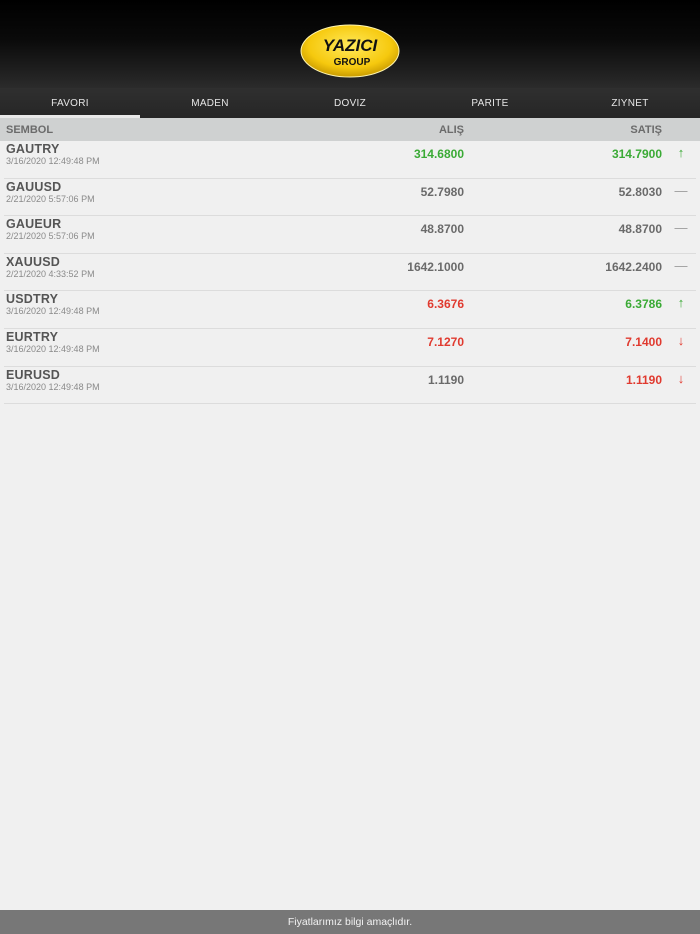 This screenshot has width=700, height=934. I want to click on buy-price: 6.3676, so click(445, 304).